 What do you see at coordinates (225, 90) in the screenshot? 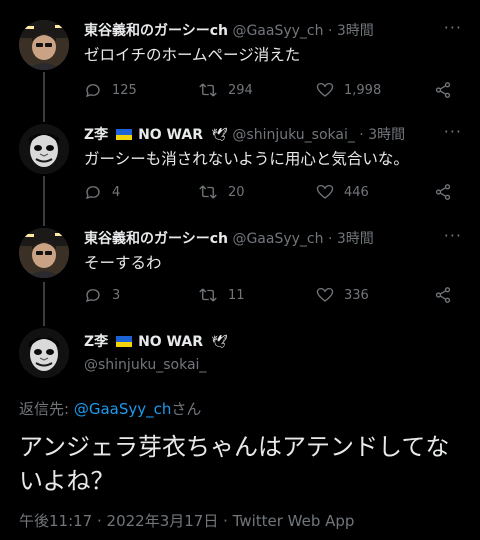
I see `retweet-button: 294` at bounding box center [225, 90].